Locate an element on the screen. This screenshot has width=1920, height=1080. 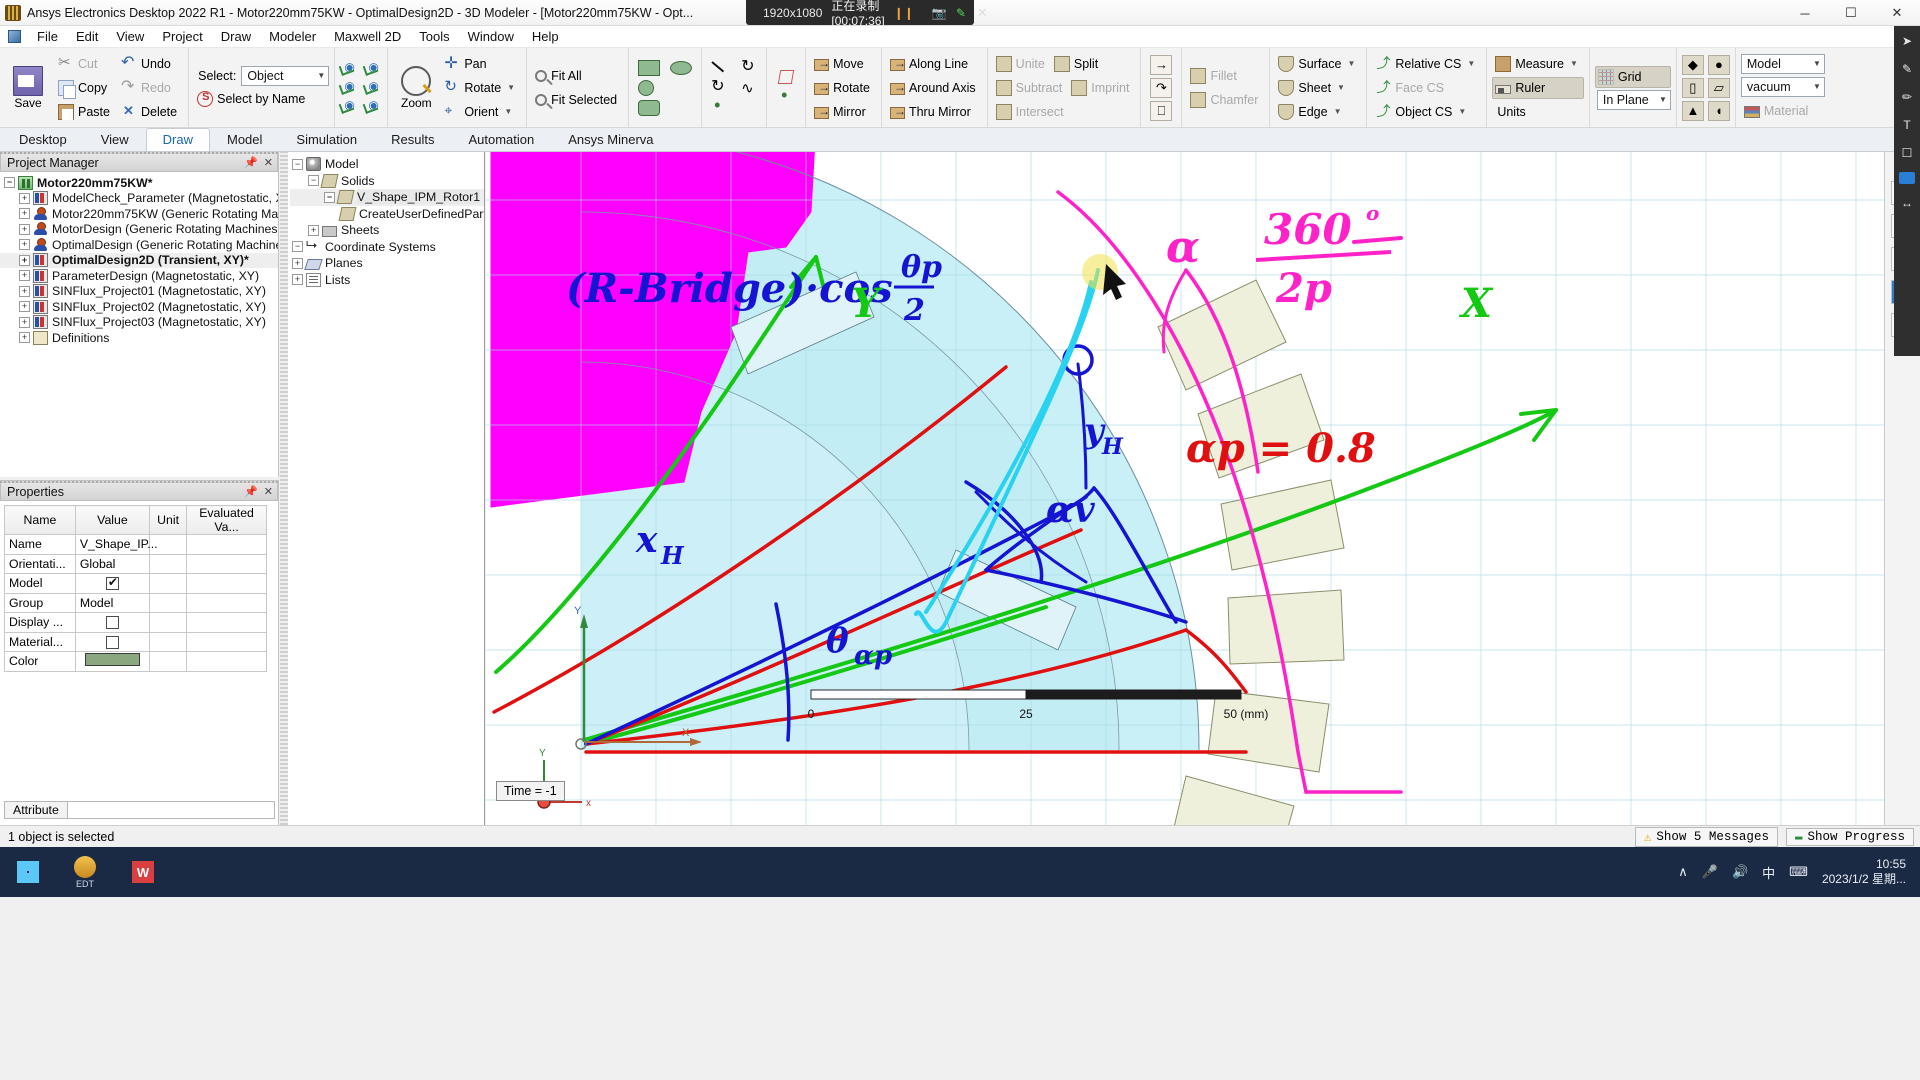
pause-icon: ❙❙ is located at coordinates (904, 13).